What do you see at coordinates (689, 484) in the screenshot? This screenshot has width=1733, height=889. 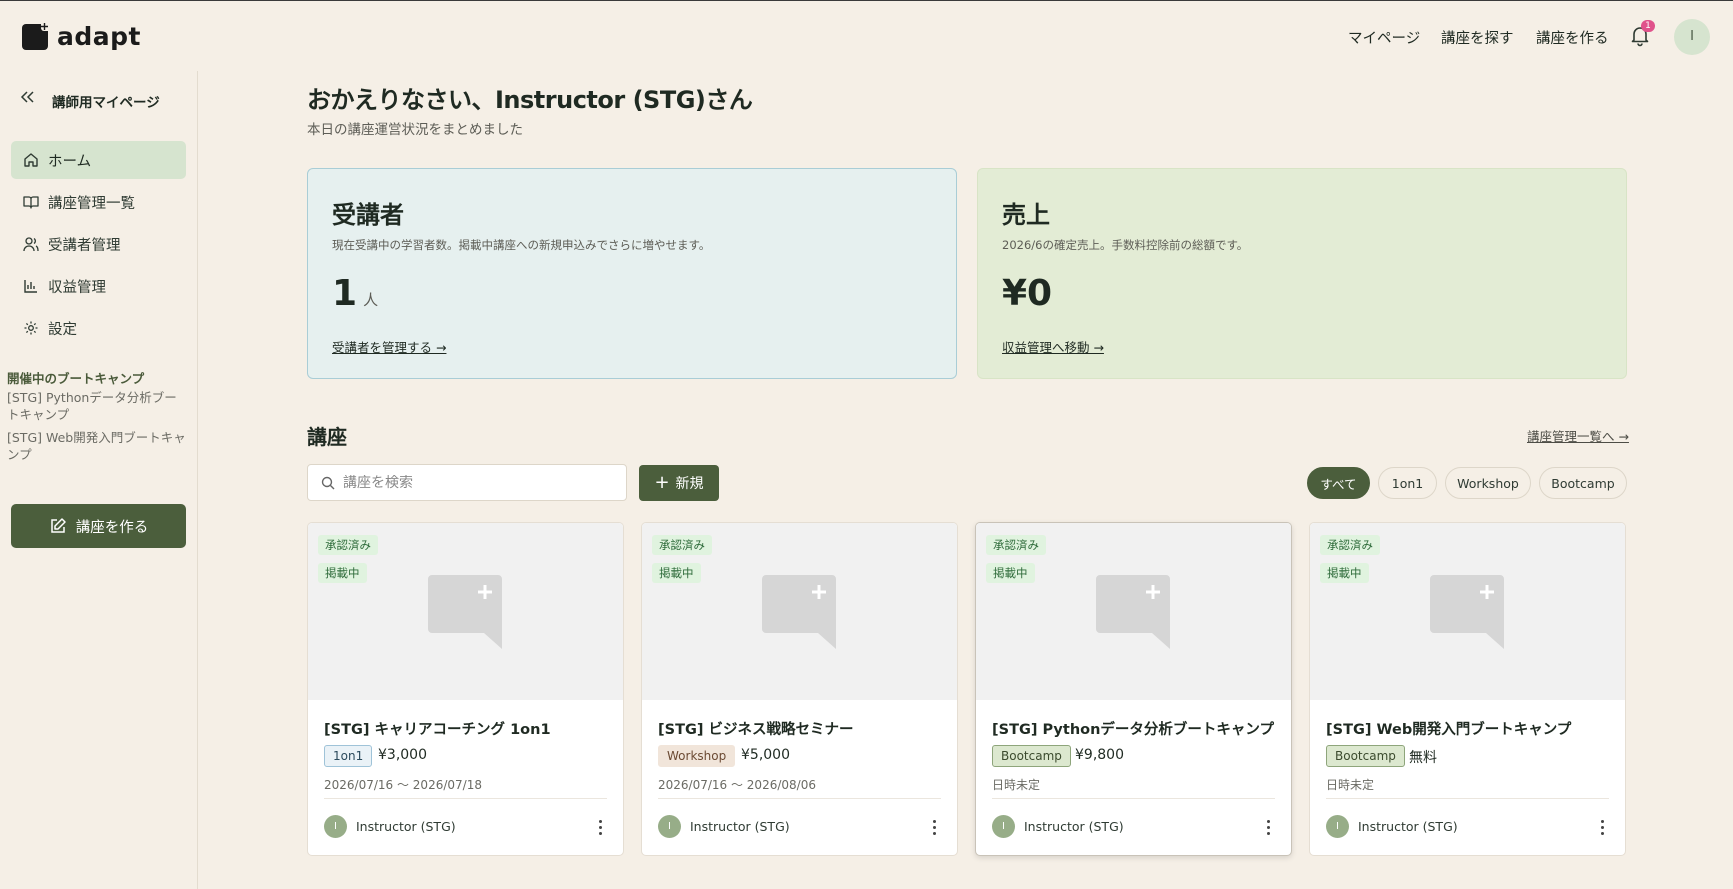 I see `new-course-label: 新規` at bounding box center [689, 484].